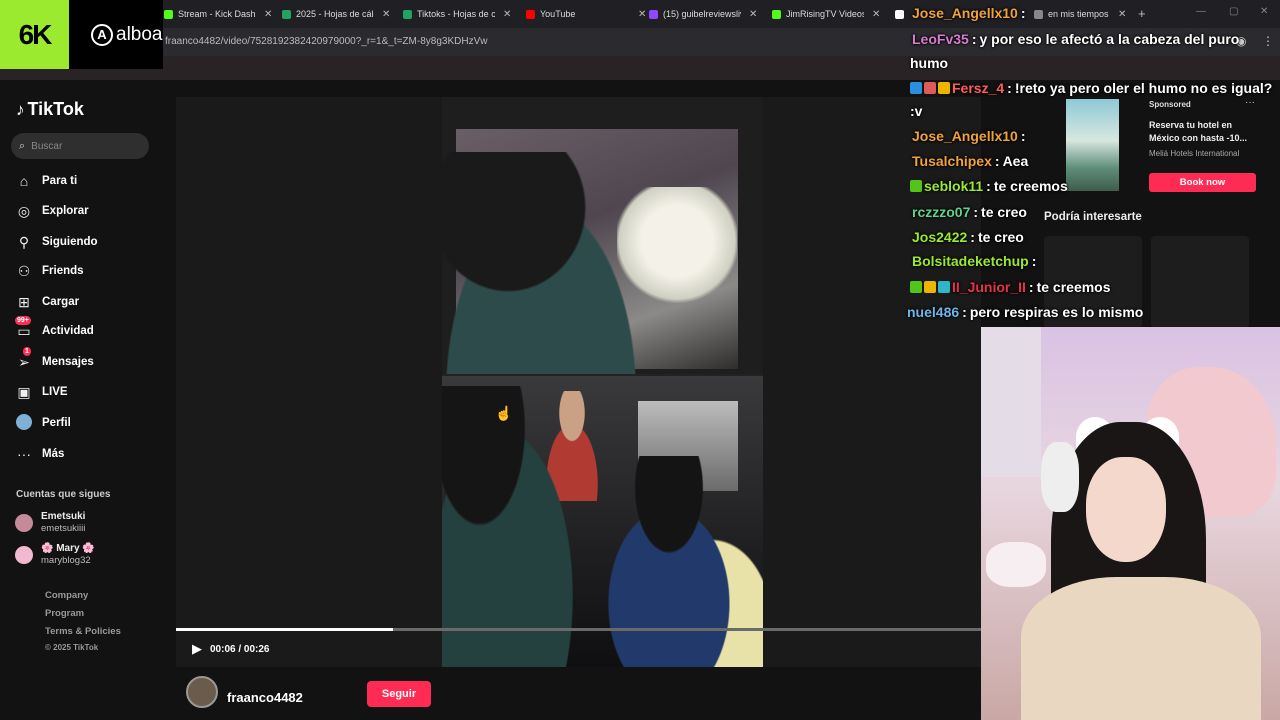 The width and height of the screenshot is (1280, 720). I want to click on chat-message: Tusalchipex: Aea, so click(970, 161).